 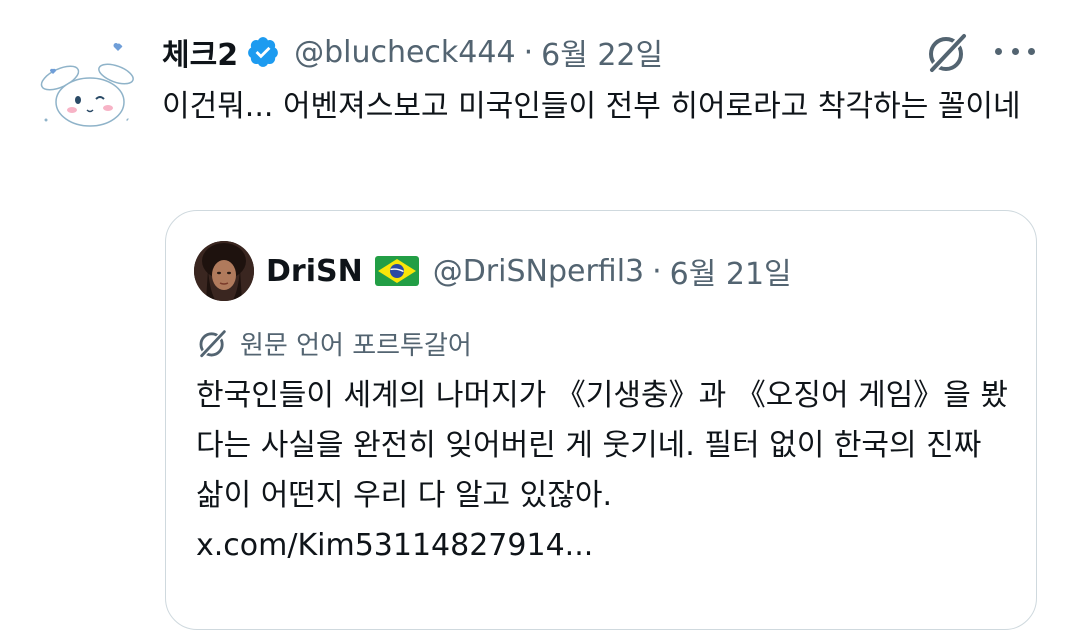 What do you see at coordinates (356, 345) in the screenshot?
I see `translation-label: 원문 언어 포르투갈어` at bounding box center [356, 345].